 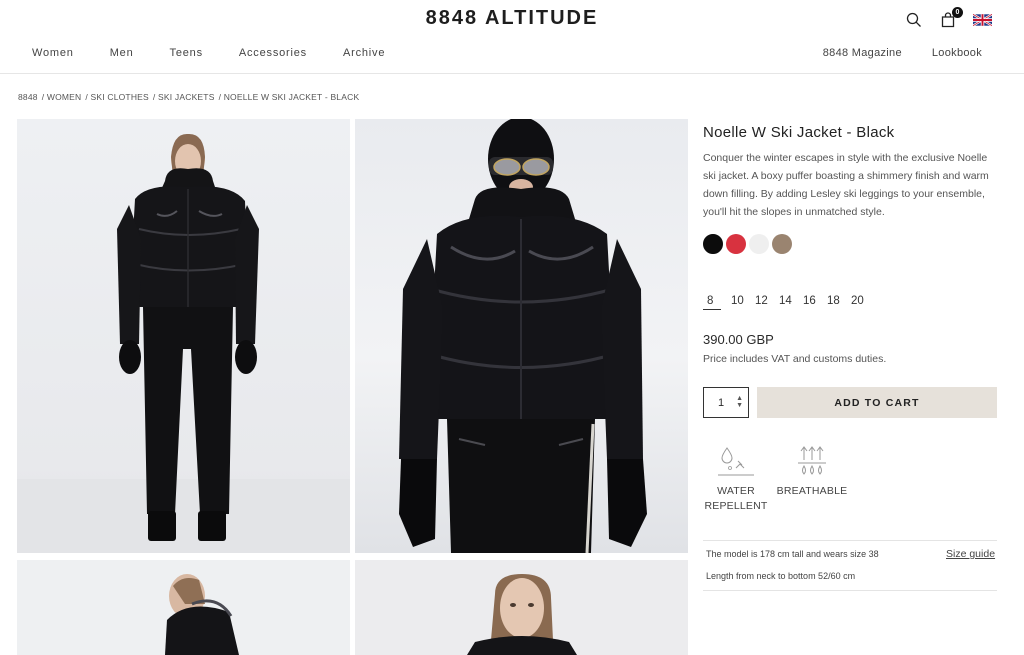 What do you see at coordinates (512, 18) in the screenshot?
I see `site-logo: 8848 ALTITUDE` at bounding box center [512, 18].